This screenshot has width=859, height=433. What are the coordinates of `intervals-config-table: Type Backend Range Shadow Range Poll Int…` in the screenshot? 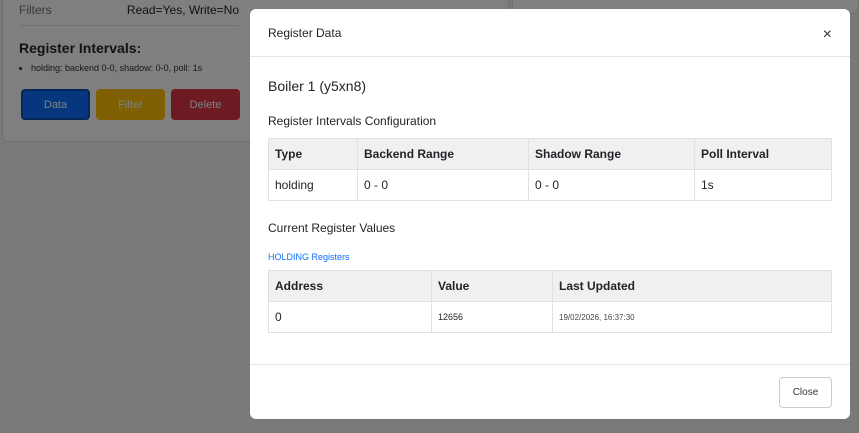 It's located at (550, 169).